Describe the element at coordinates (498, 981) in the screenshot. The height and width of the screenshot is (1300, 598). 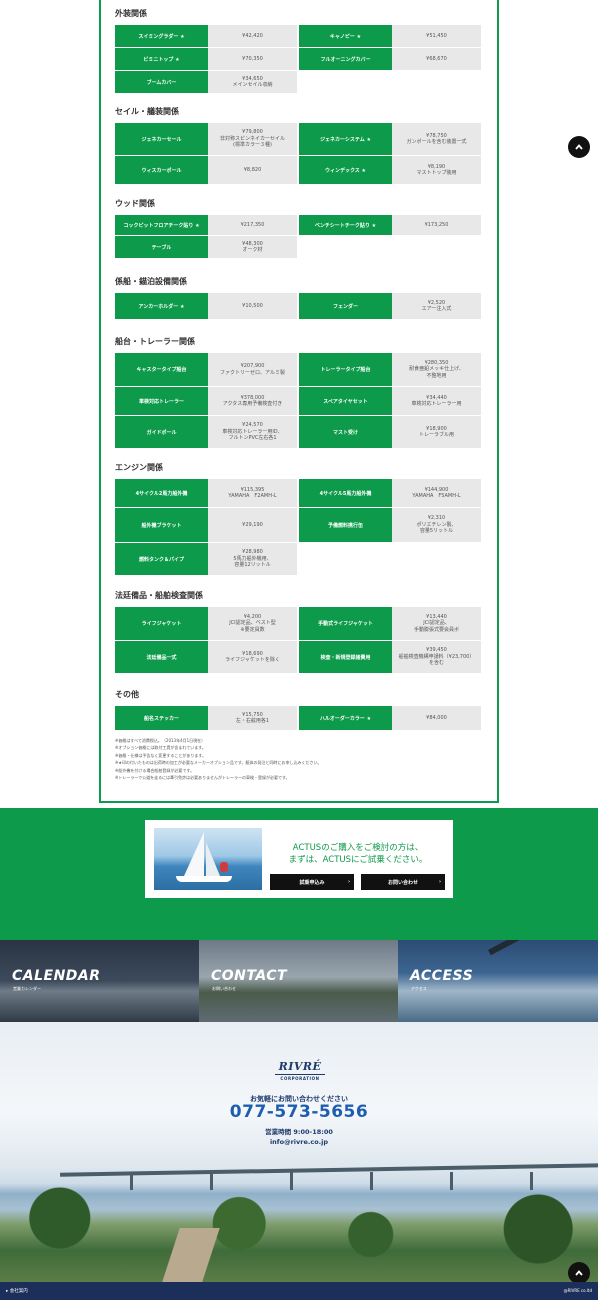
I see `access-banner: ACCESS アクセス` at that location.